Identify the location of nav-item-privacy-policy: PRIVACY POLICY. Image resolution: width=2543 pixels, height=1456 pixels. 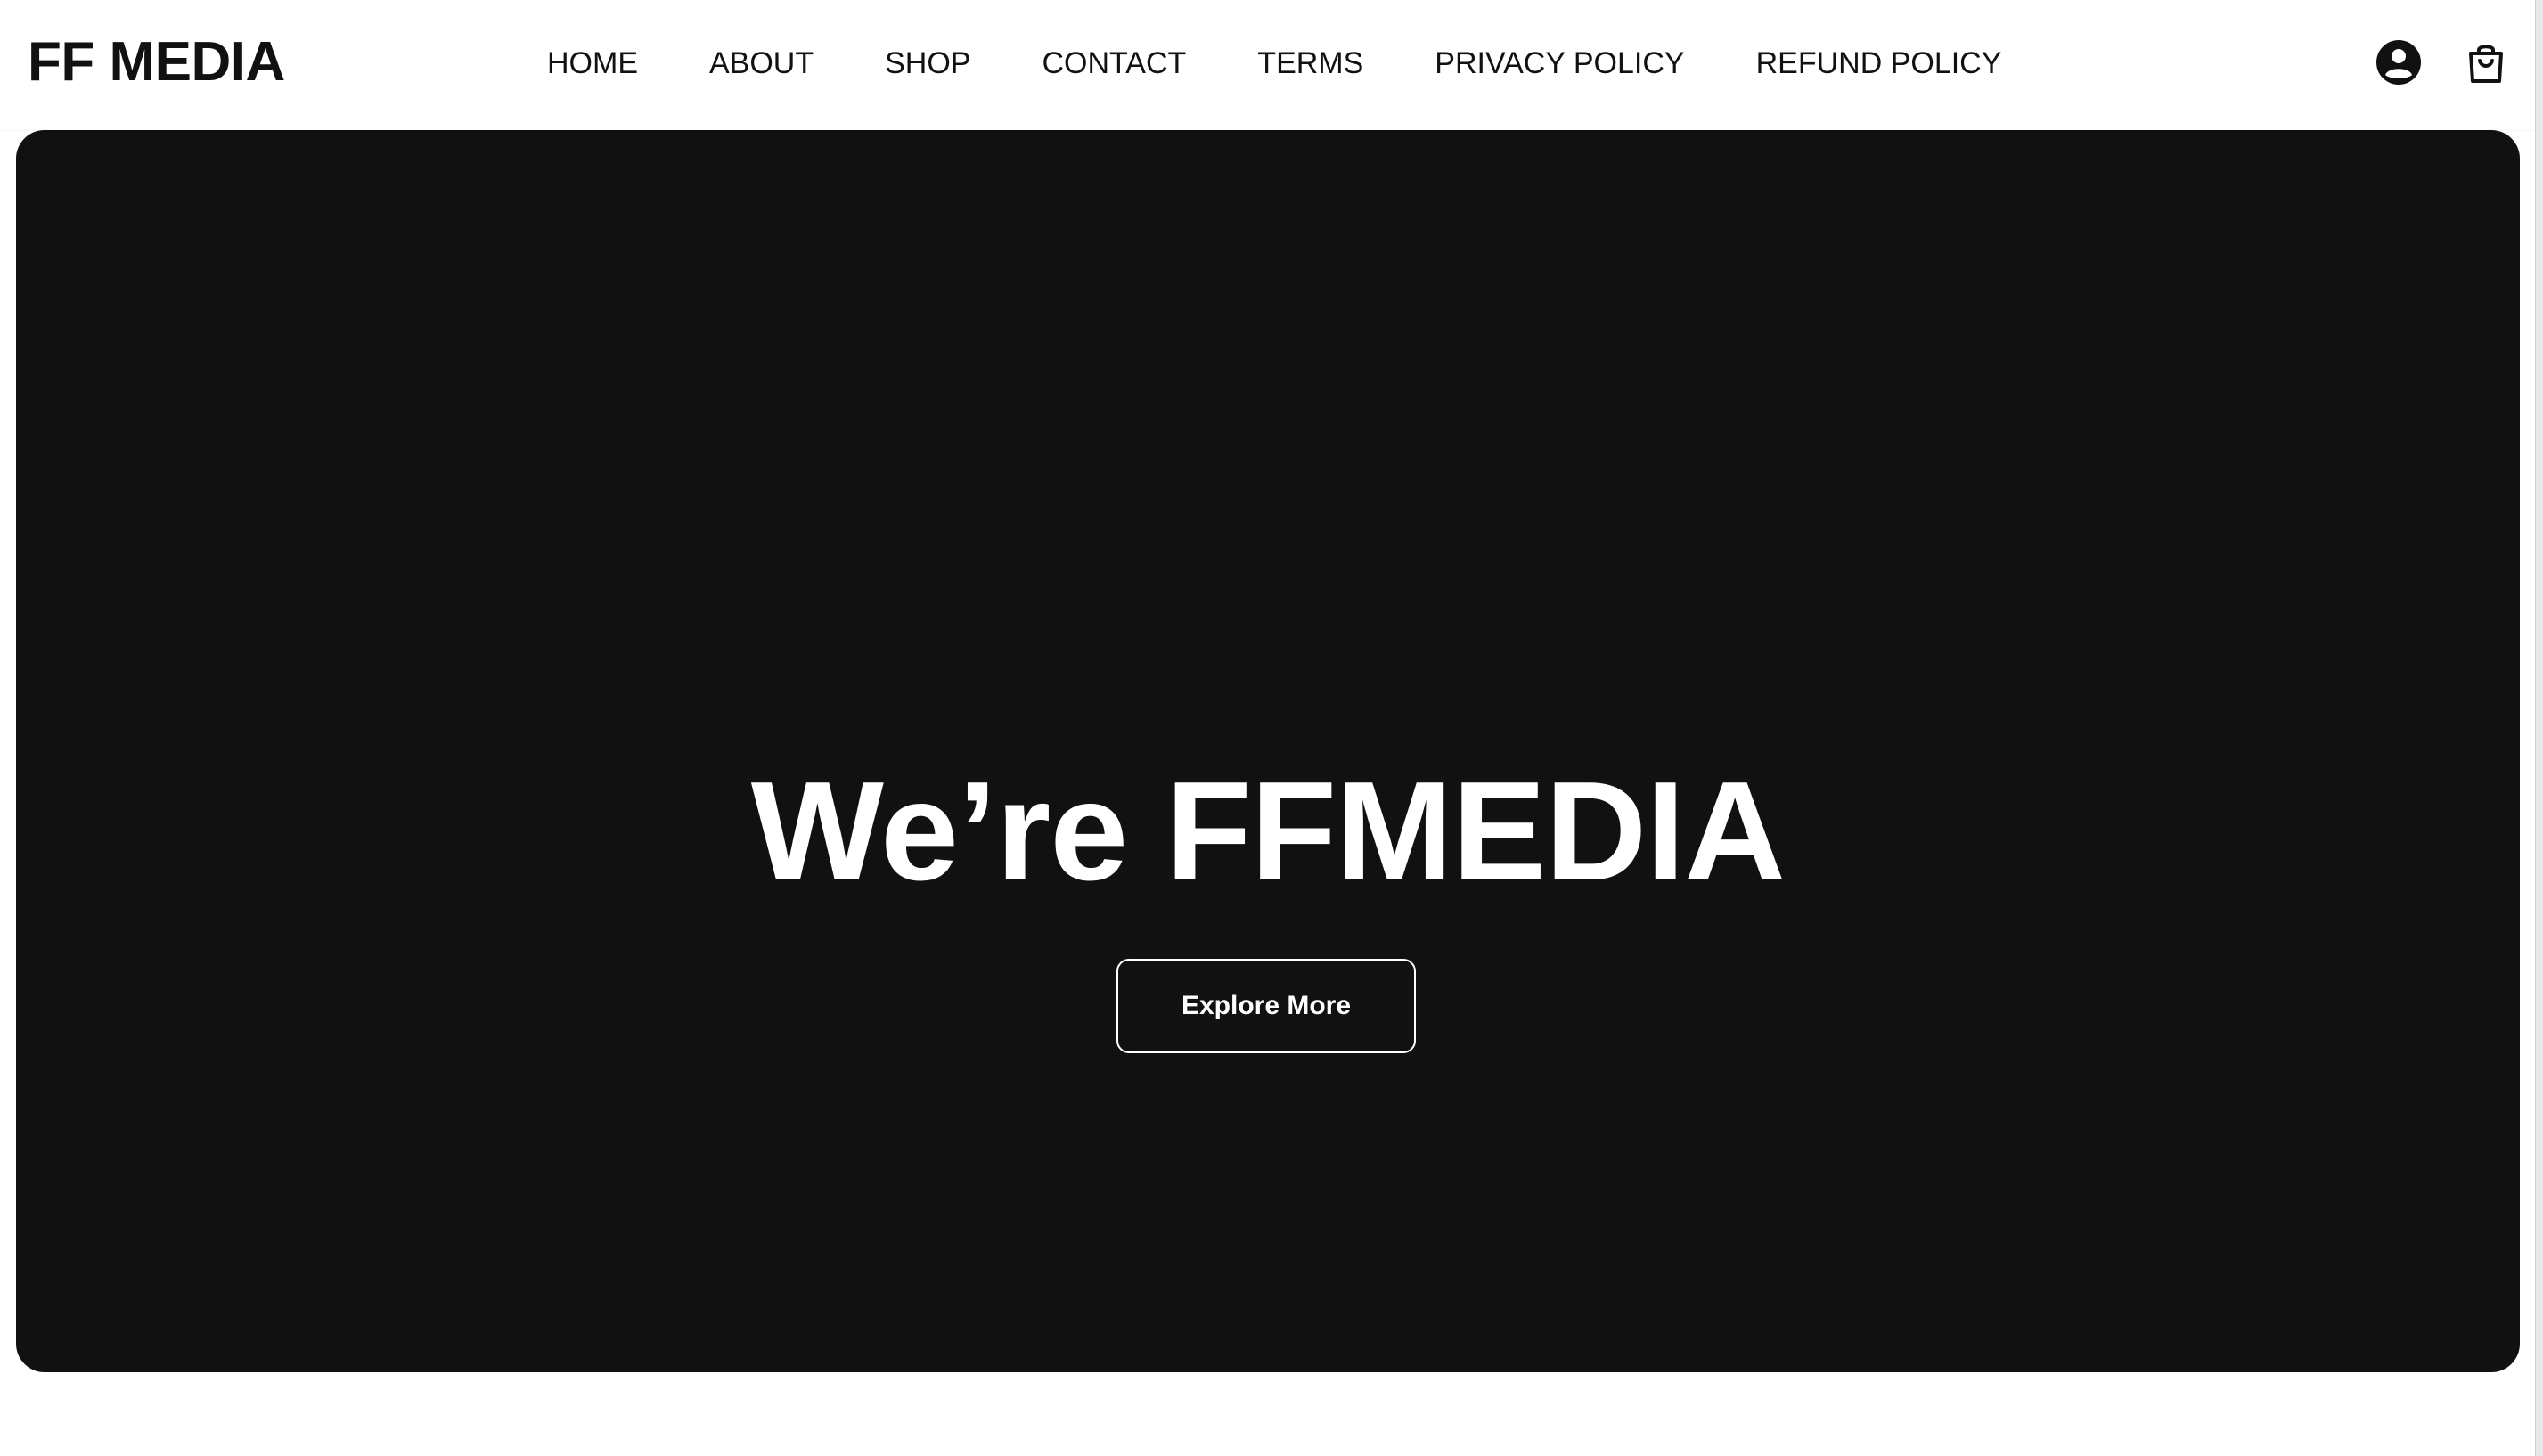
(1559, 63).